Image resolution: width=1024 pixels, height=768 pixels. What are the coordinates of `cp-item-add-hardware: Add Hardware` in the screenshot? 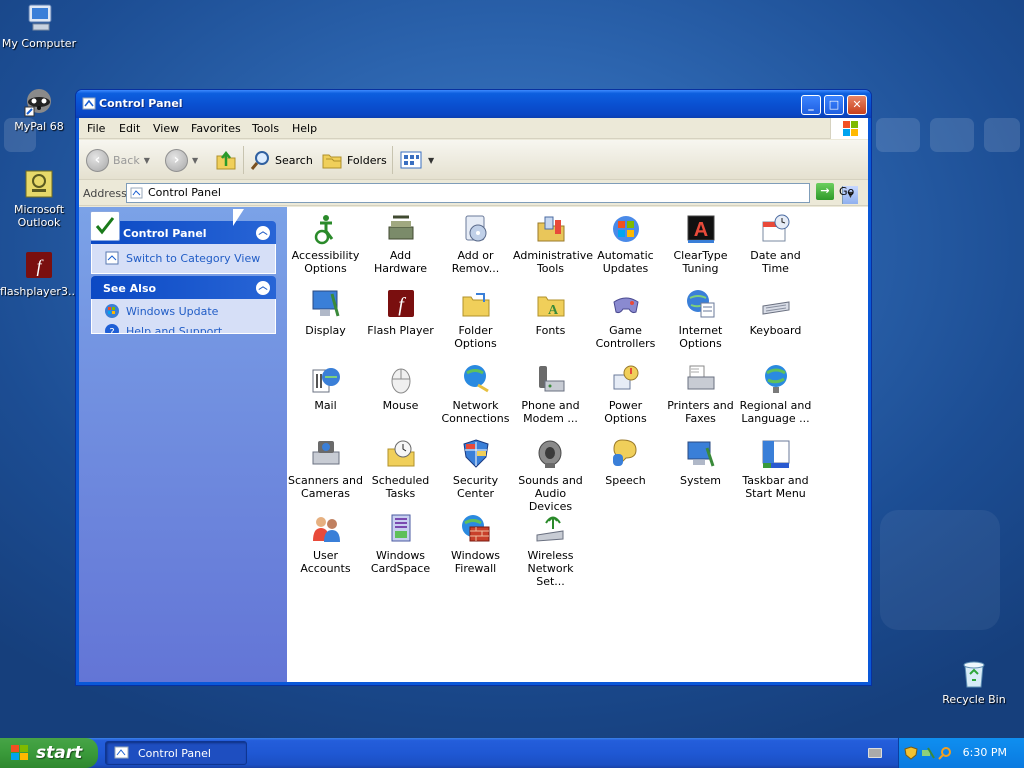 It's located at (400, 244).